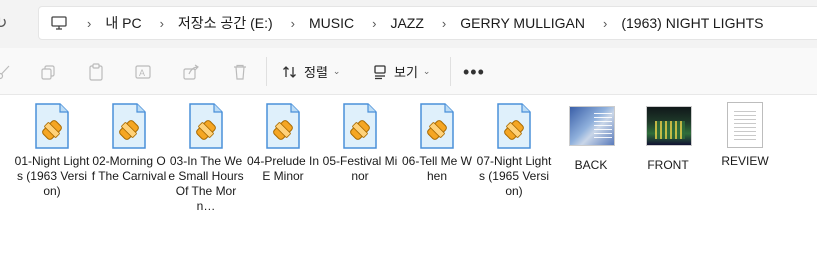 The height and width of the screenshot is (277, 817). Describe the element at coordinates (692, 23) in the screenshot. I see `breadcrumb-label: (1963) NIGHT LIGHTS` at that location.